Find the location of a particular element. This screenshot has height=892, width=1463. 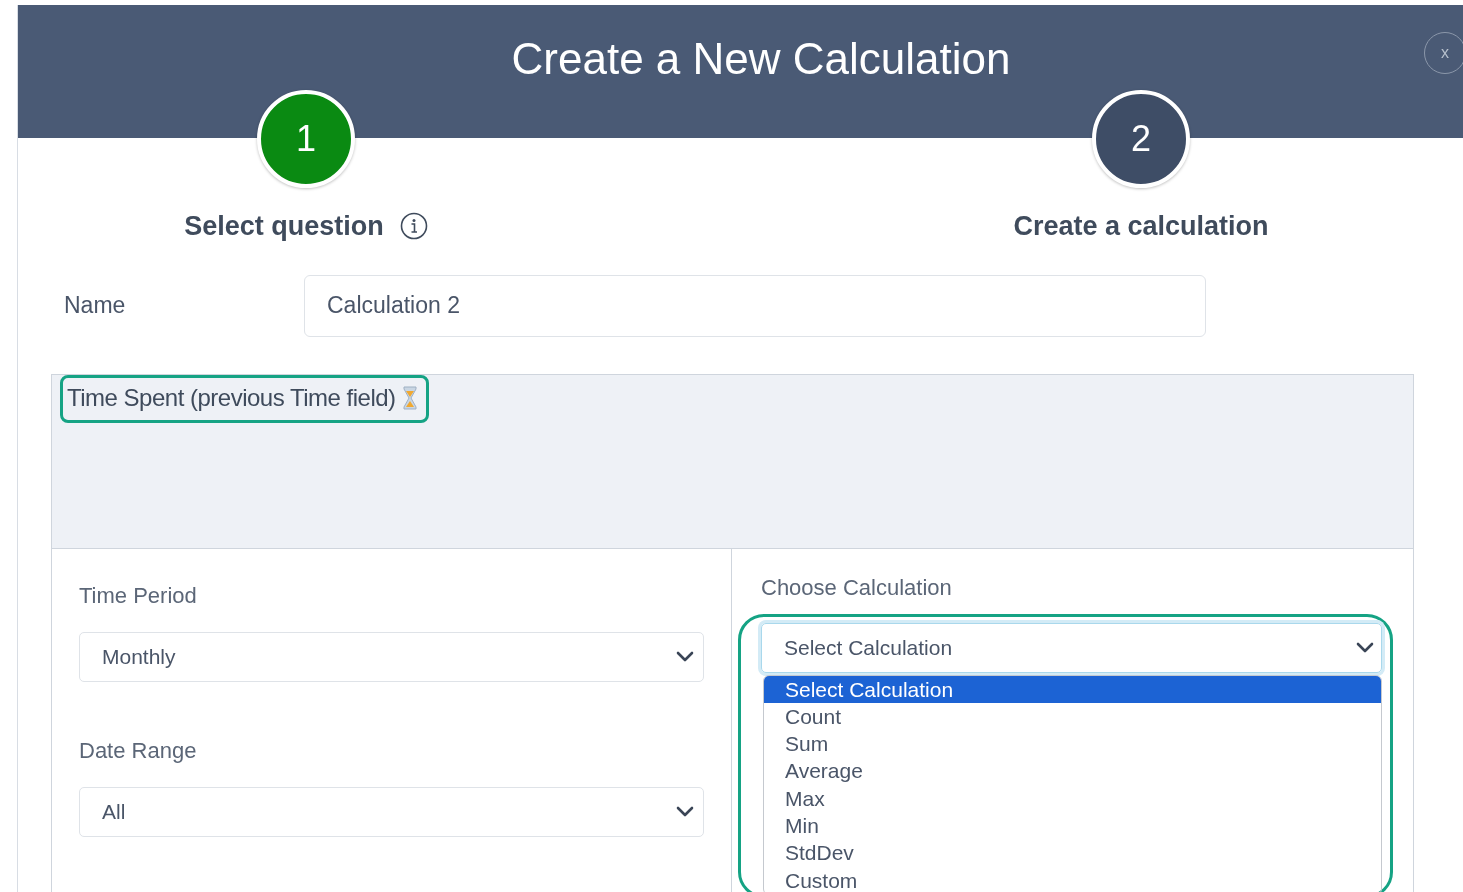

dropdown-option: Custom is located at coordinates (1072, 879).